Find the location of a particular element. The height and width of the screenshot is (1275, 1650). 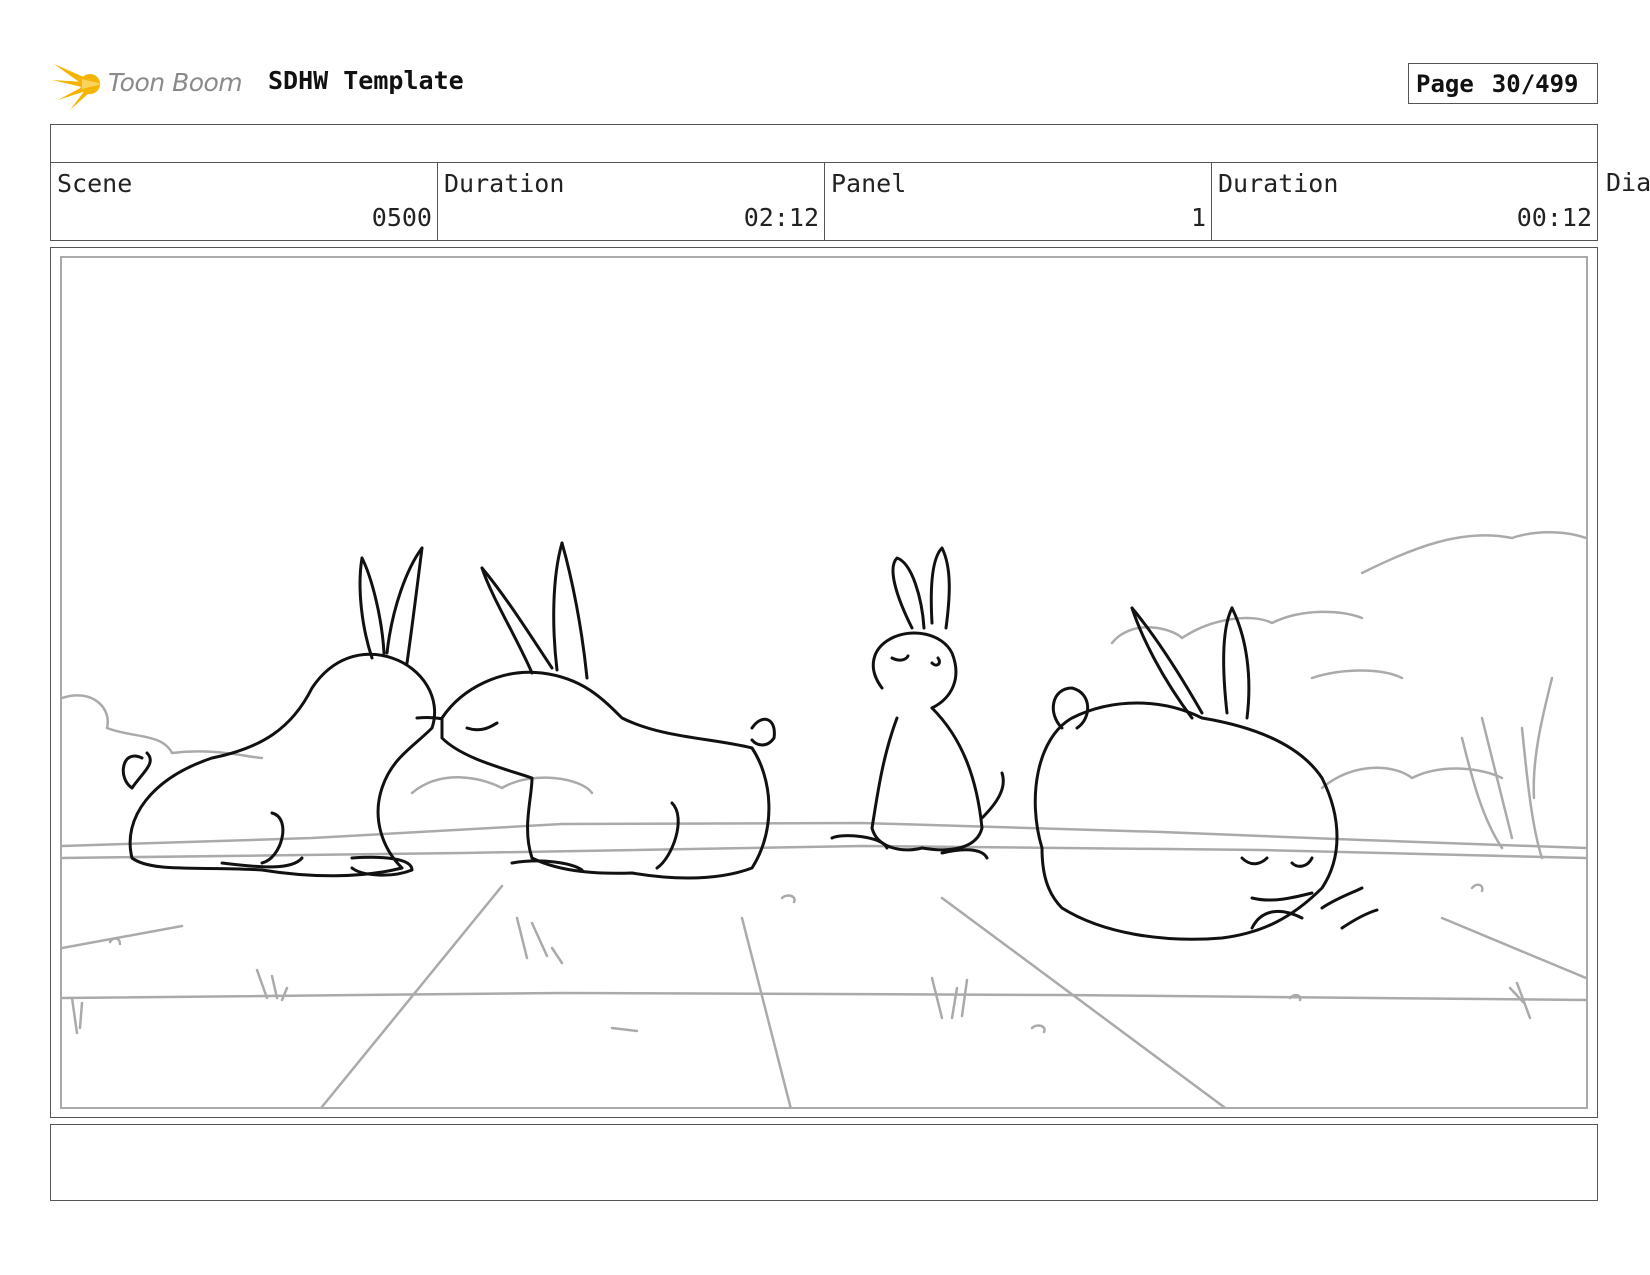

panel-duration-cell: Duration 00:12 is located at coordinates (1404, 201).